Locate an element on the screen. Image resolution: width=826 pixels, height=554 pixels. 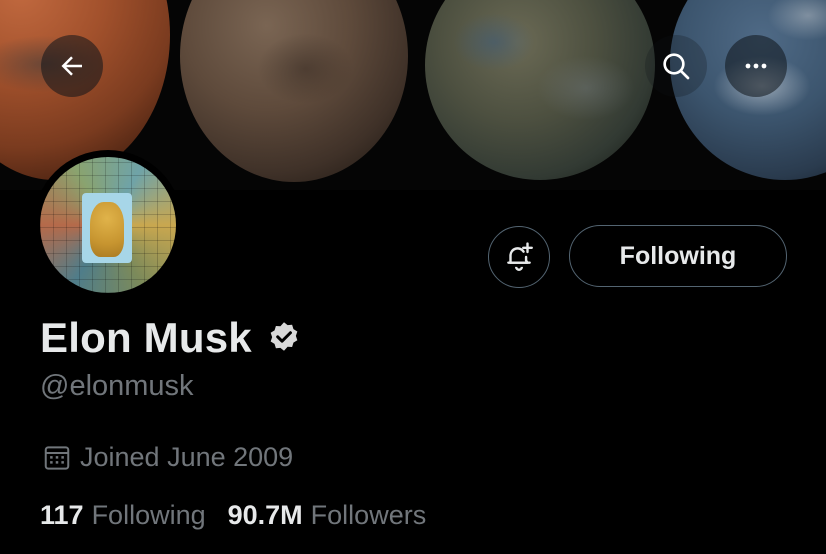
joined-date: Joined June 2009 is located at coordinates (167, 457).